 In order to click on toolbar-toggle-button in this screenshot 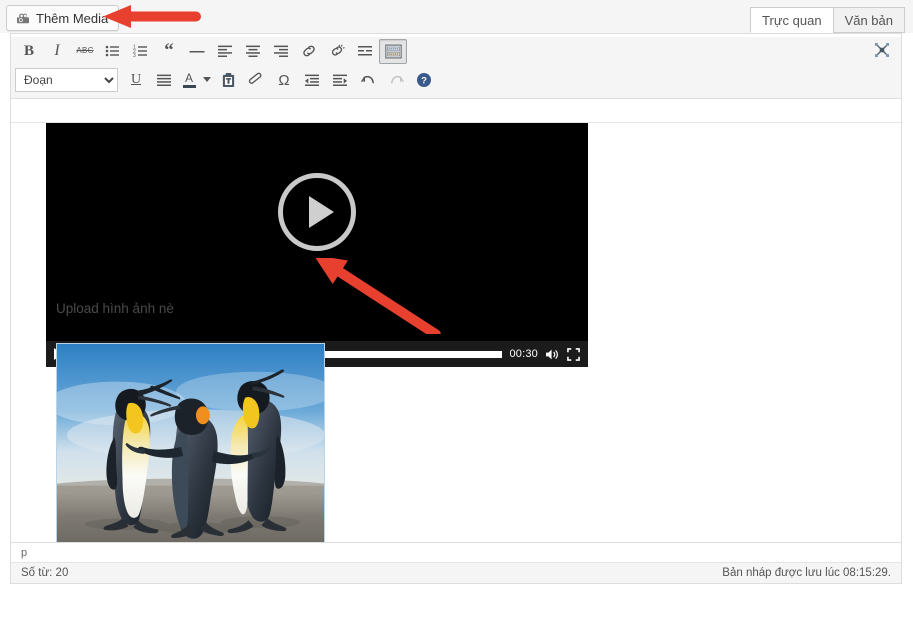, I will do `click(393, 51)`.